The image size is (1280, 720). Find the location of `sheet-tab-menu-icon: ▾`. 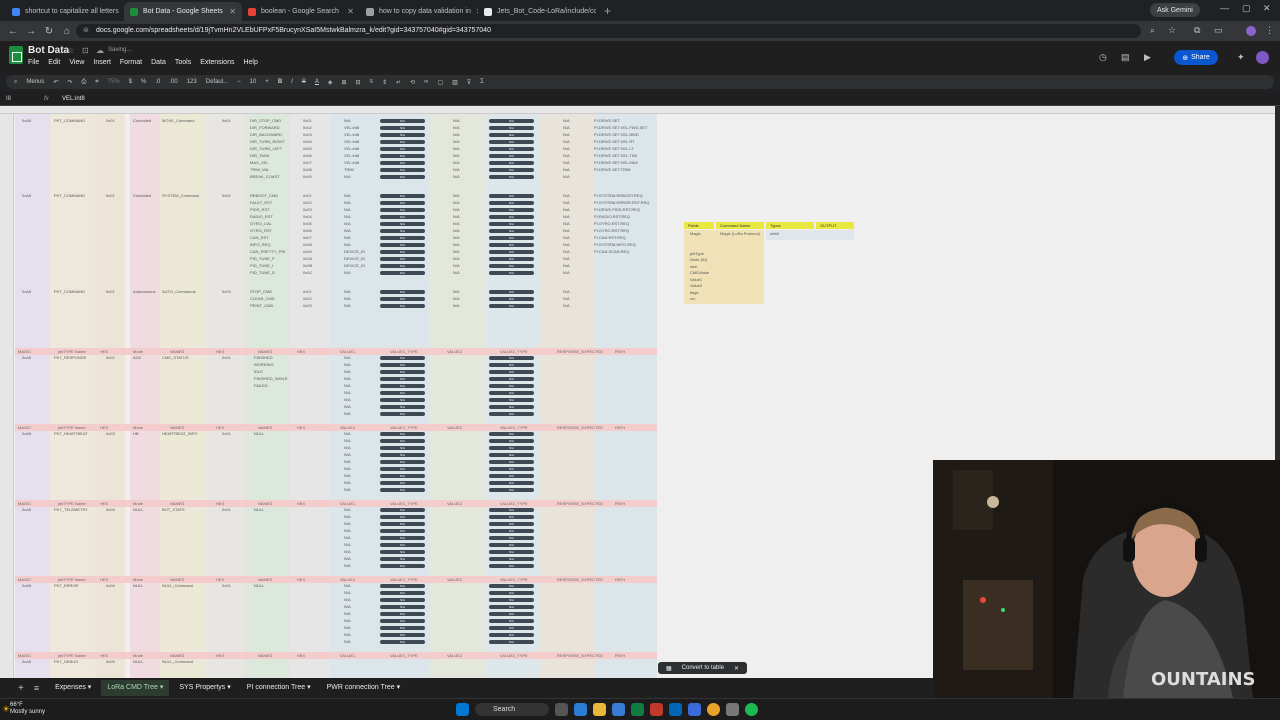

sheet-tab-menu-icon: ▾ is located at coordinates (228, 687).